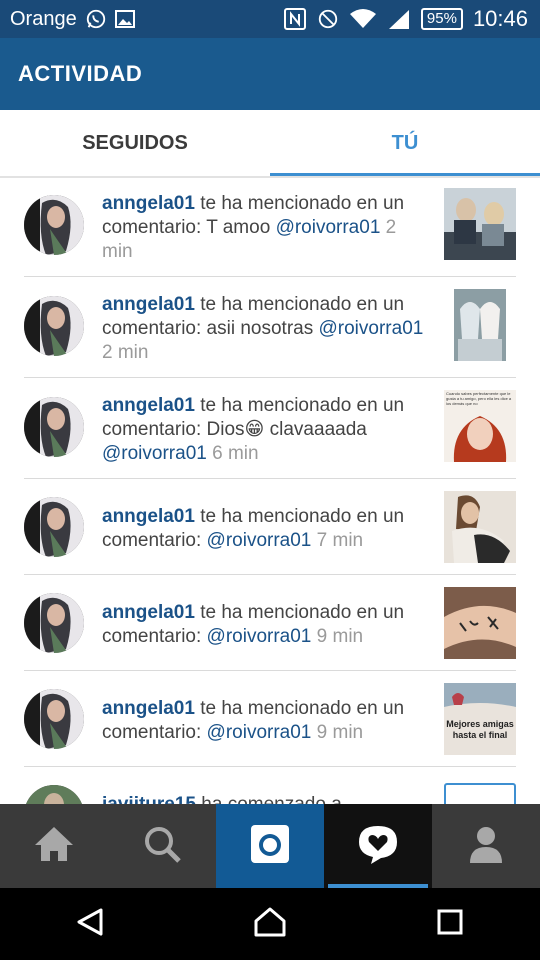  Describe the element at coordinates (96, 19) in the screenshot. I see `whatsapp-icon` at that location.